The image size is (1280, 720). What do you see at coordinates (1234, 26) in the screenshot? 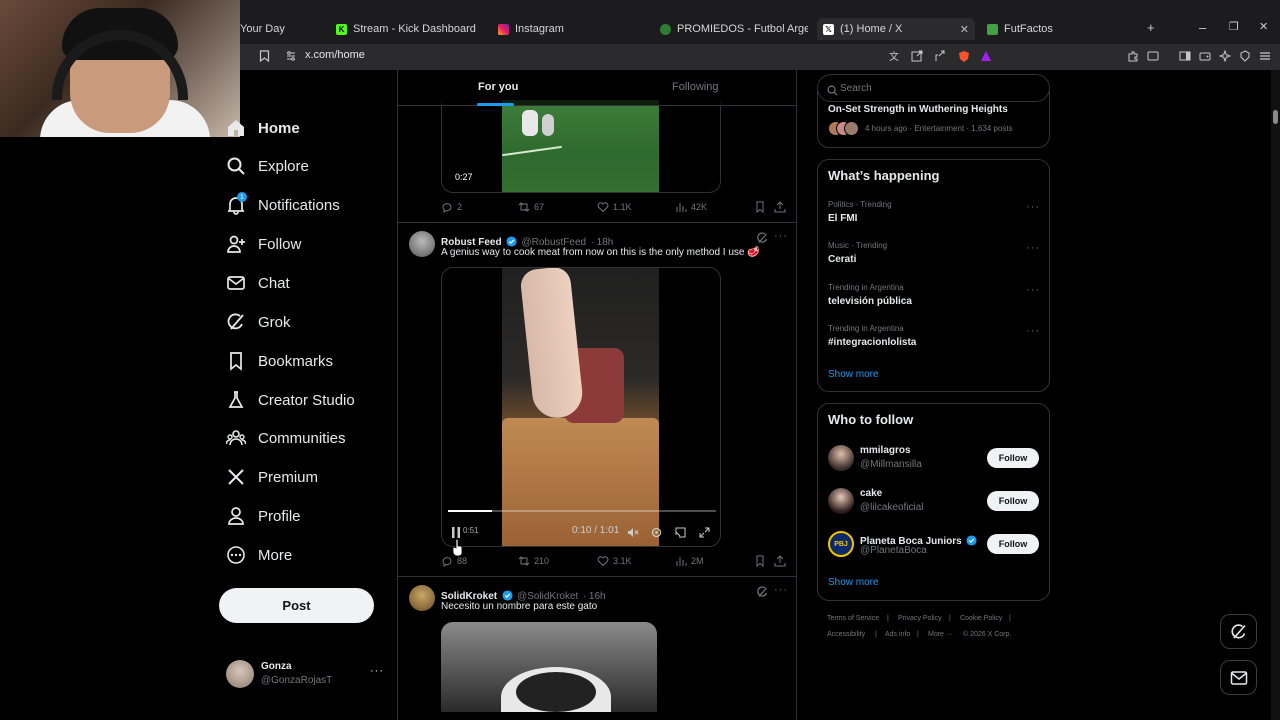
I see `restore-button: ❐` at bounding box center [1234, 26].